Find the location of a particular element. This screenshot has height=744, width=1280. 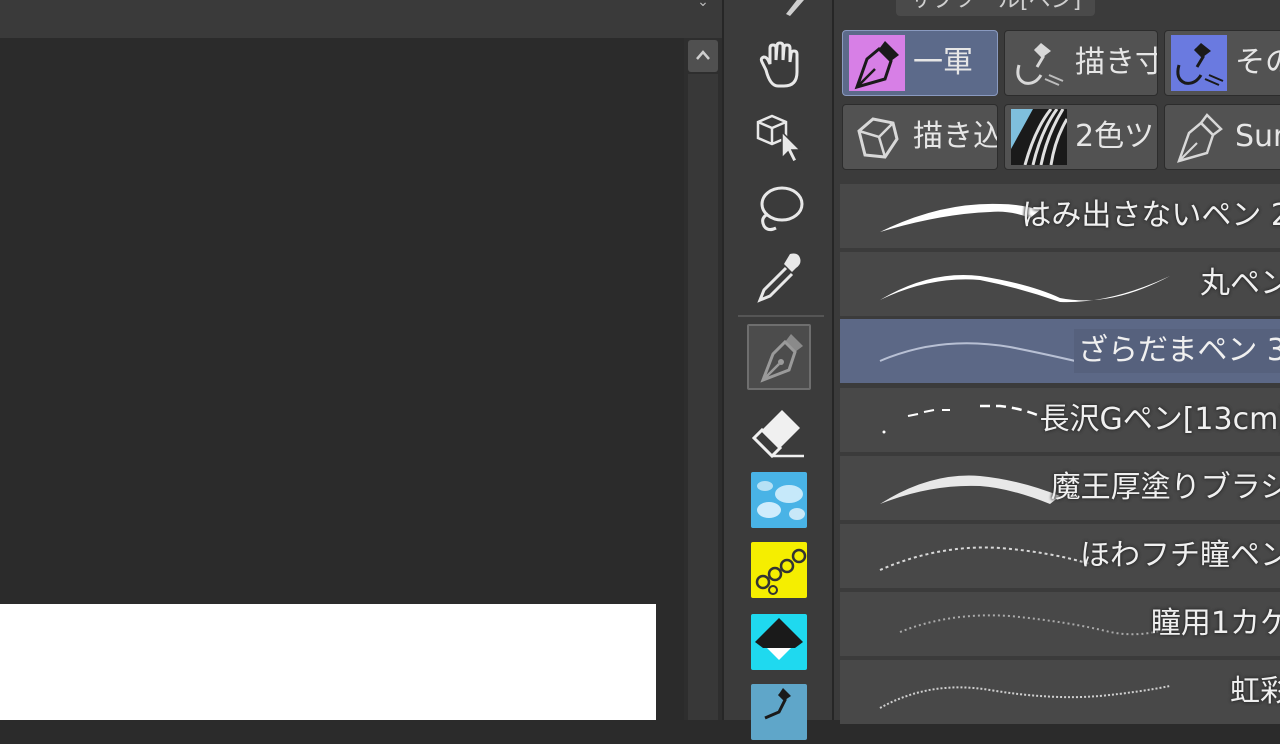

brush-stroke-icon is located at coordinates (1039, 63).